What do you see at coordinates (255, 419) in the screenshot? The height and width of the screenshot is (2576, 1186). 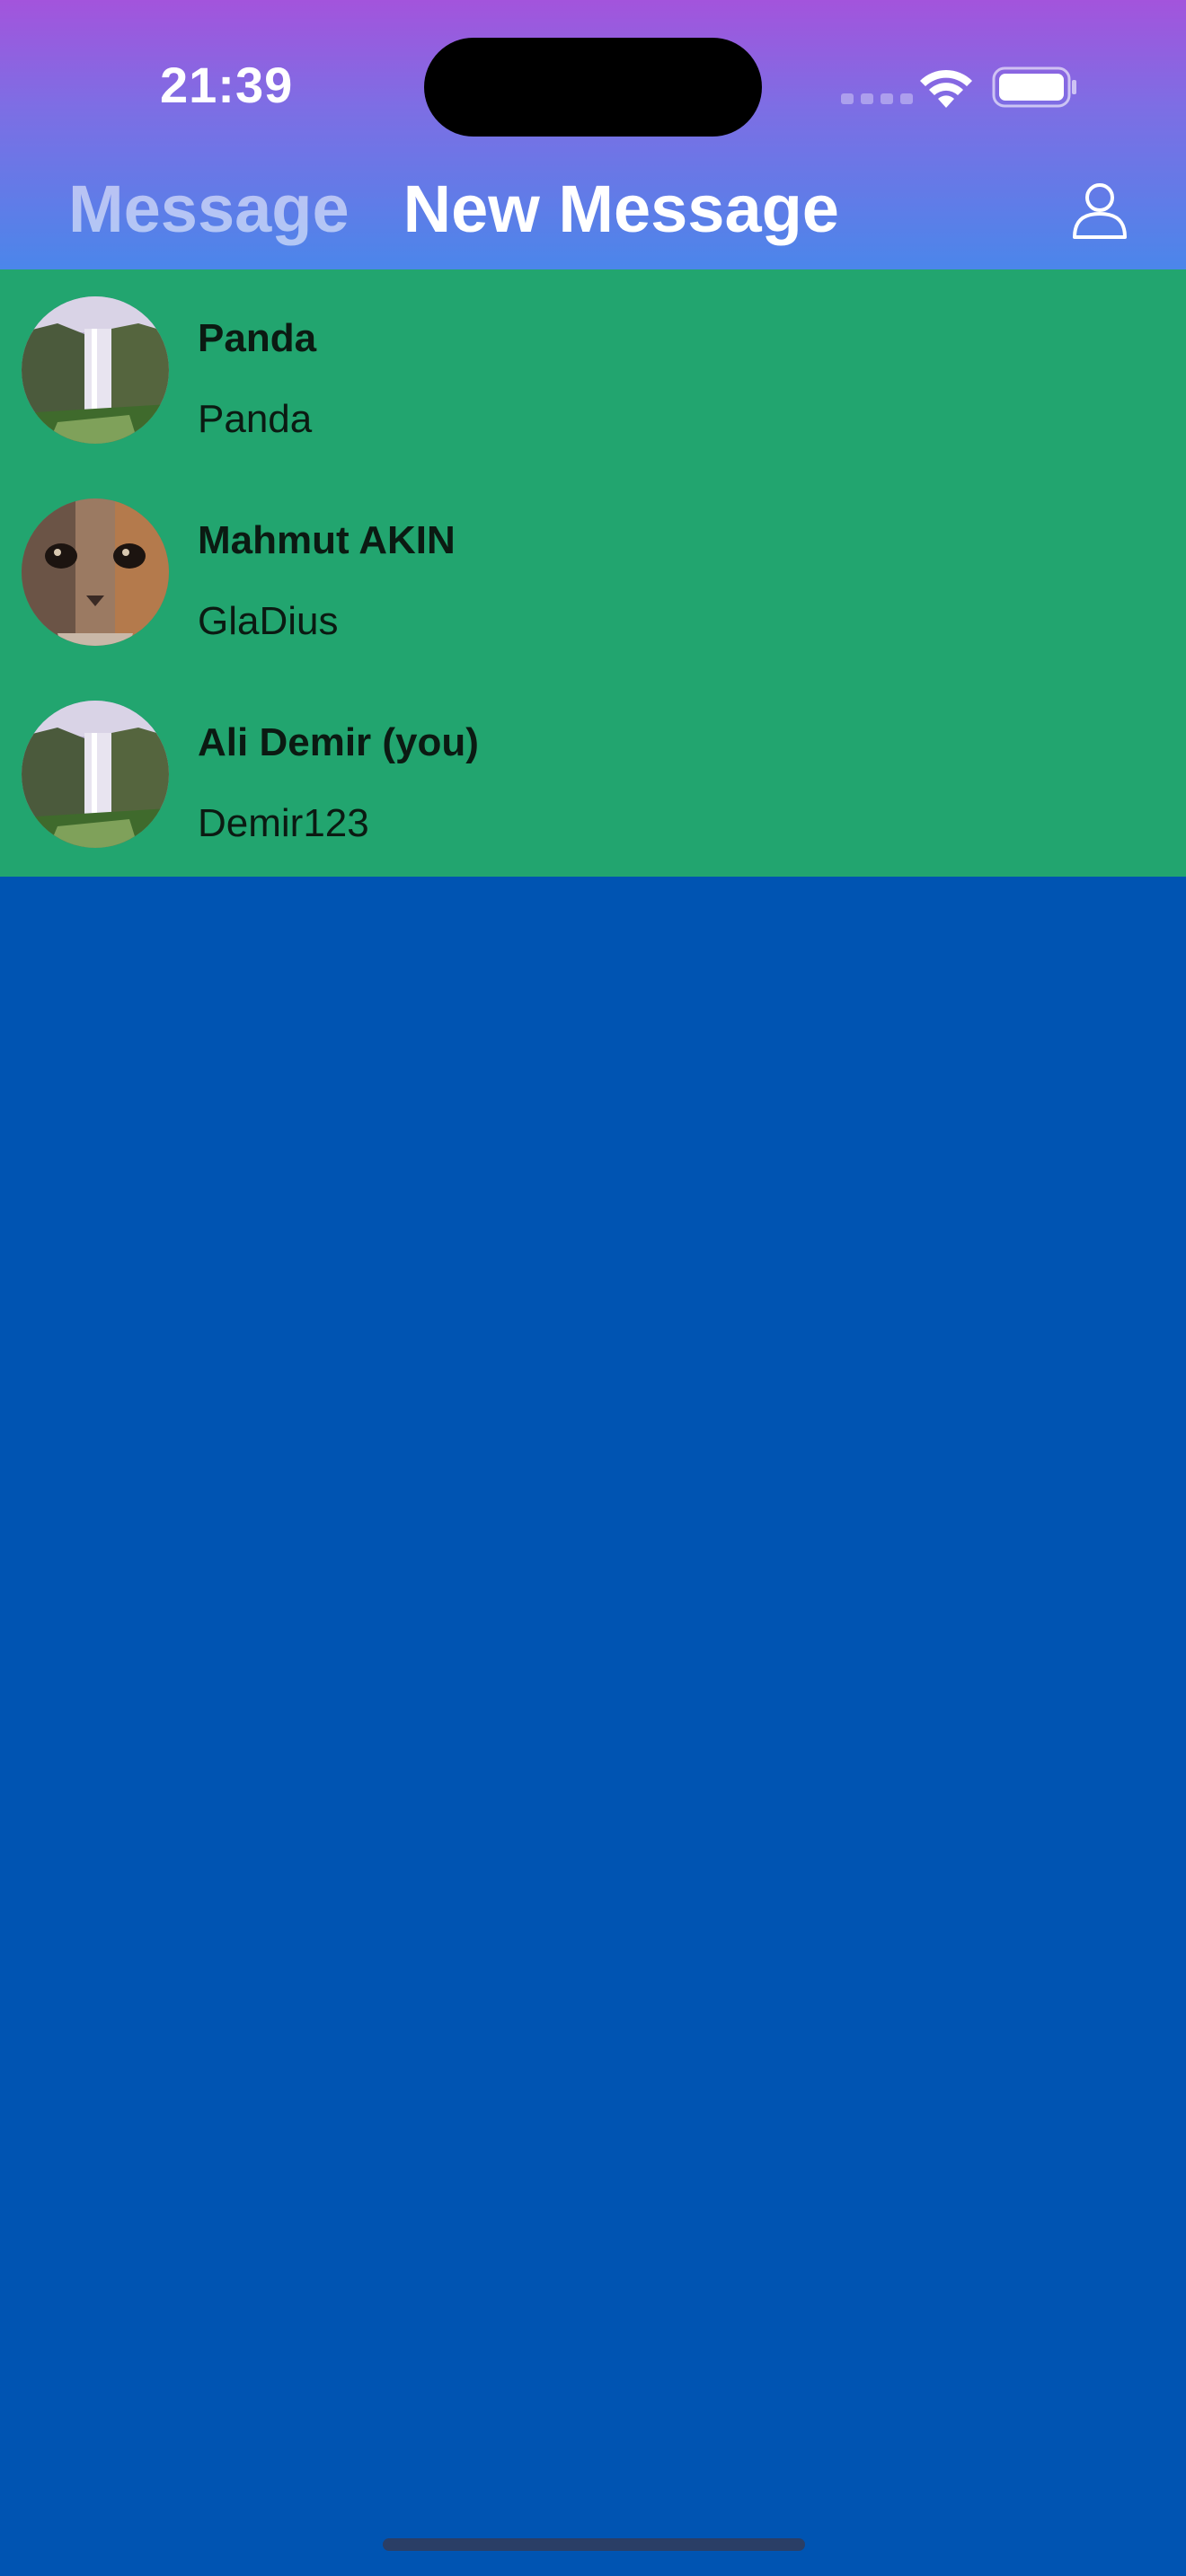 I see `user-username: Panda` at bounding box center [255, 419].